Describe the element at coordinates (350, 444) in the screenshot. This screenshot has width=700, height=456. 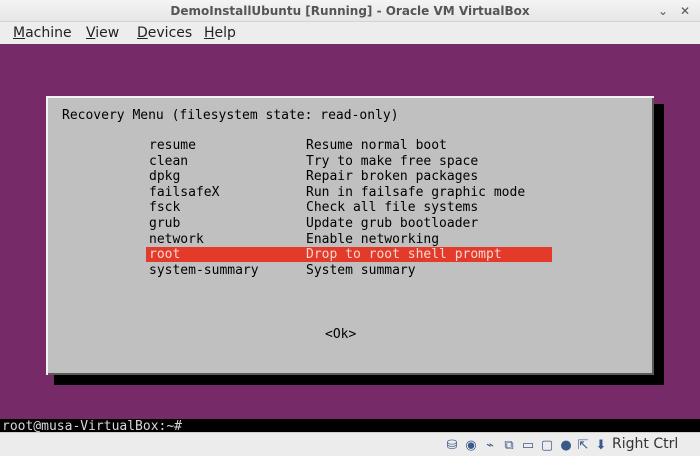
I see `status-bar: ⛁ ◉ ⌁ ⧉ ▭ ▢ ● ⇱ ⬇ Right Ctrl` at that location.